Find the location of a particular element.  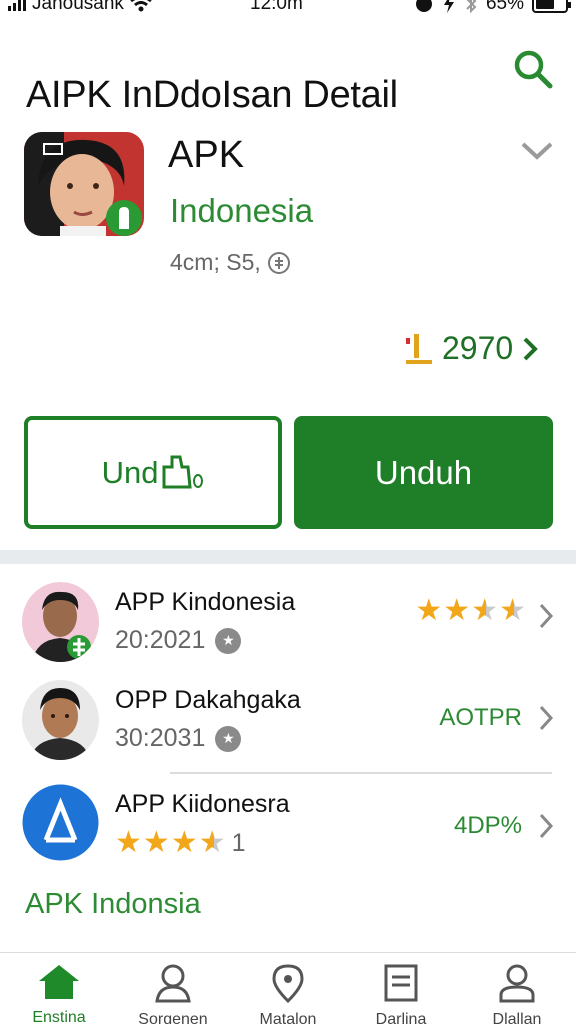

tab-label: Enstina is located at coordinates (59, 1016).